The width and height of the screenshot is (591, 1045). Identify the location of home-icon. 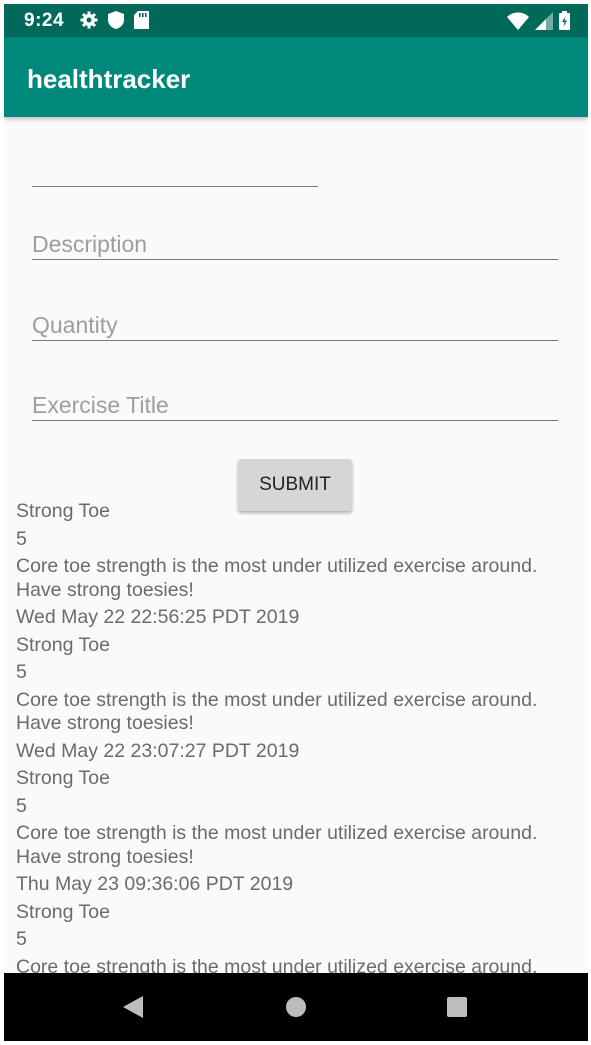
(296, 1007).